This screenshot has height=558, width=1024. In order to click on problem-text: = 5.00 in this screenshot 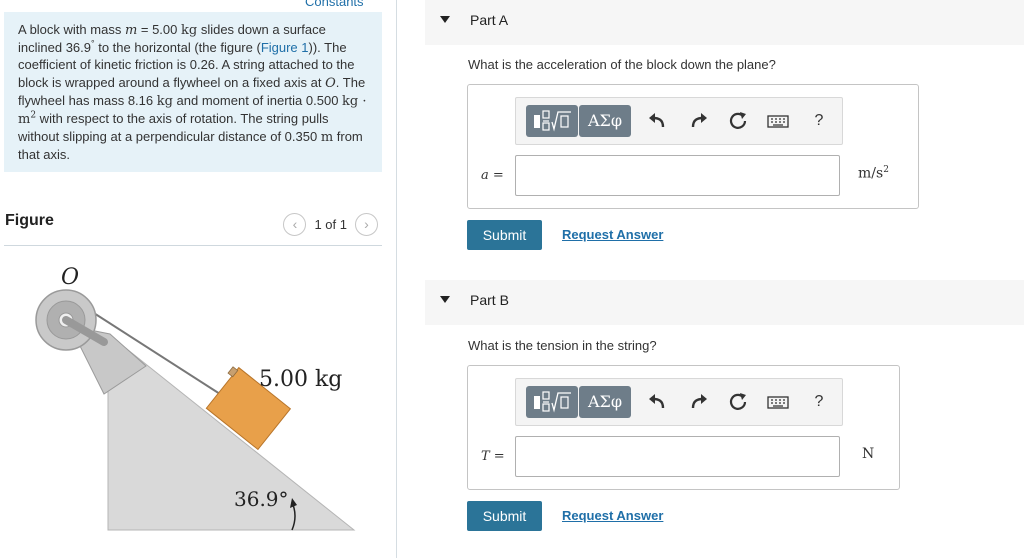, I will do `click(159, 29)`.